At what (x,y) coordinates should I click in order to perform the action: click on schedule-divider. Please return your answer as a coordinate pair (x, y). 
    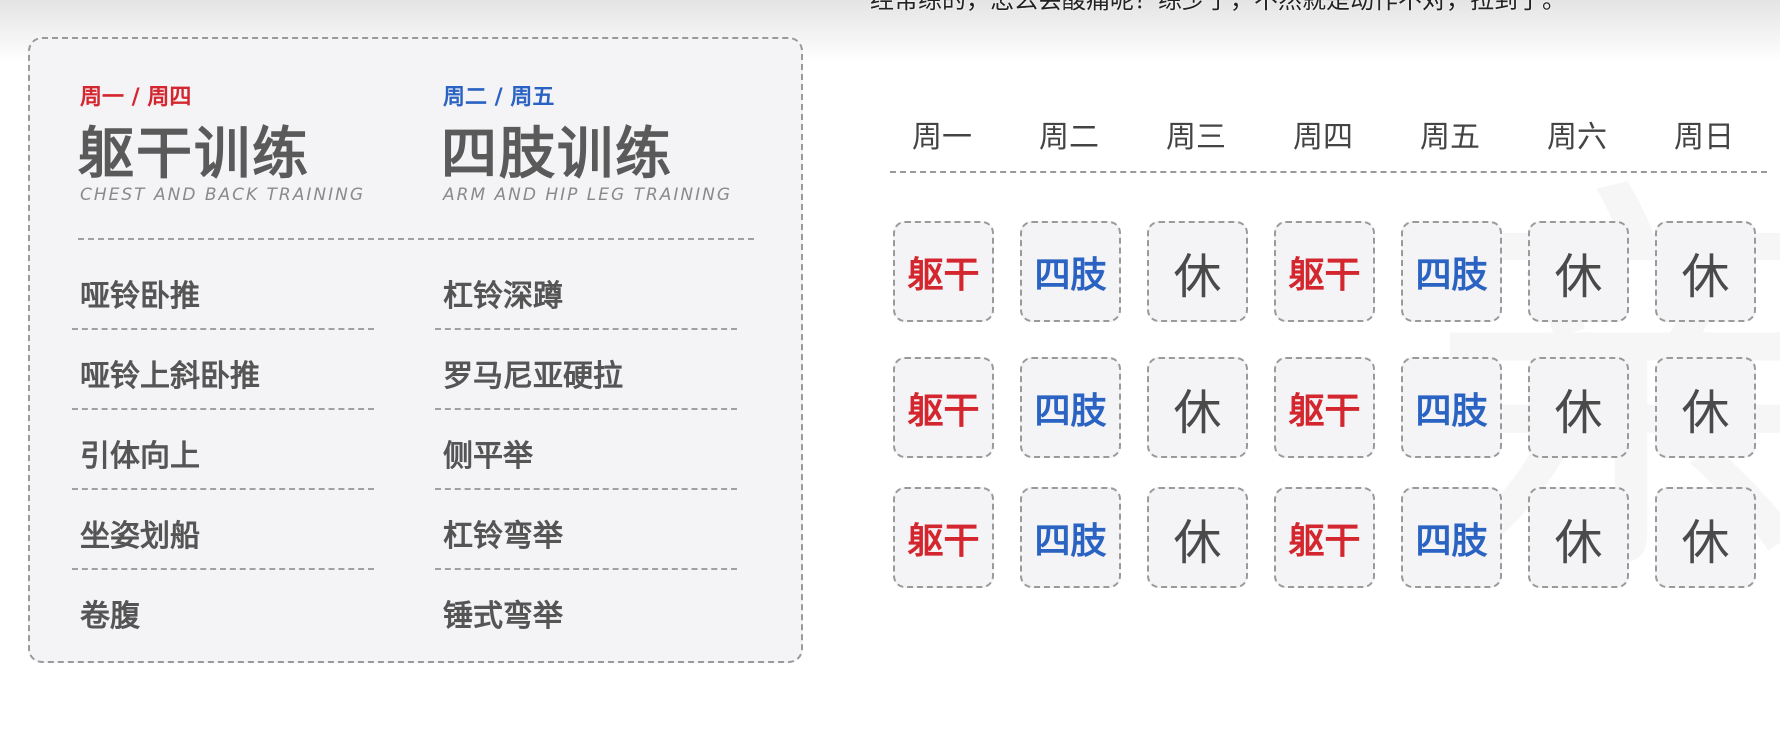
    Looking at the image, I should click on (1328, 172).